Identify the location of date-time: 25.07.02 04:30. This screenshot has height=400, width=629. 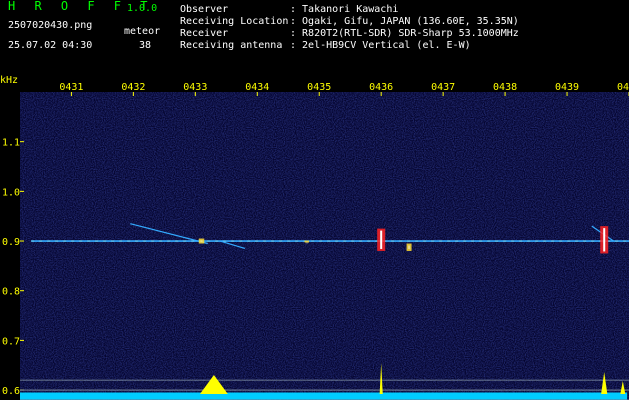
(50, 45).